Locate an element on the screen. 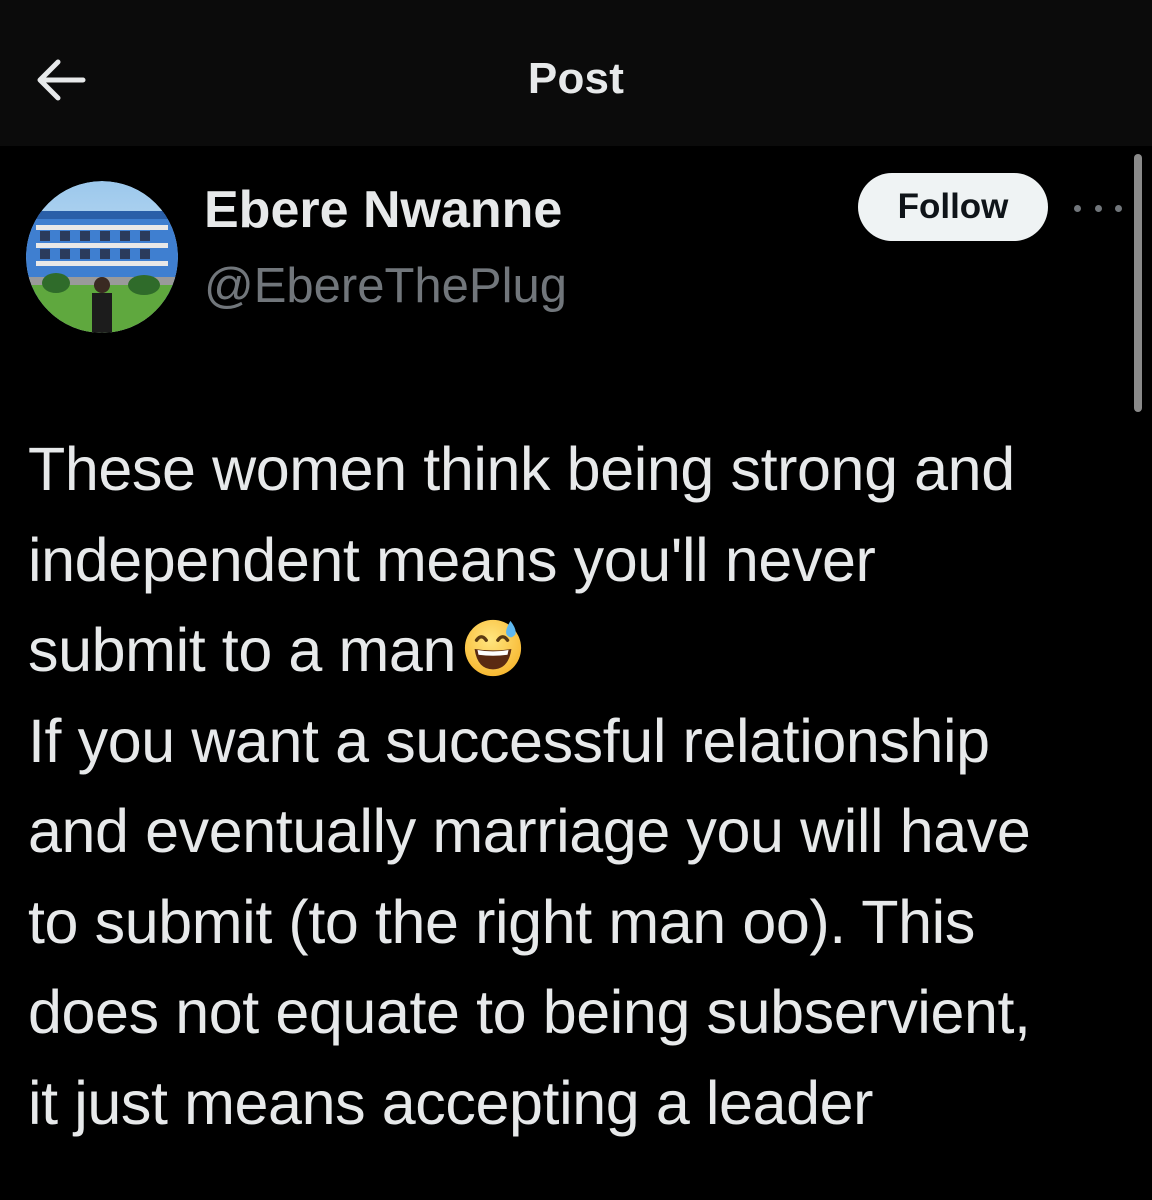  post-text-line: If you want a successful relationship is located at coordinates (509, 740).